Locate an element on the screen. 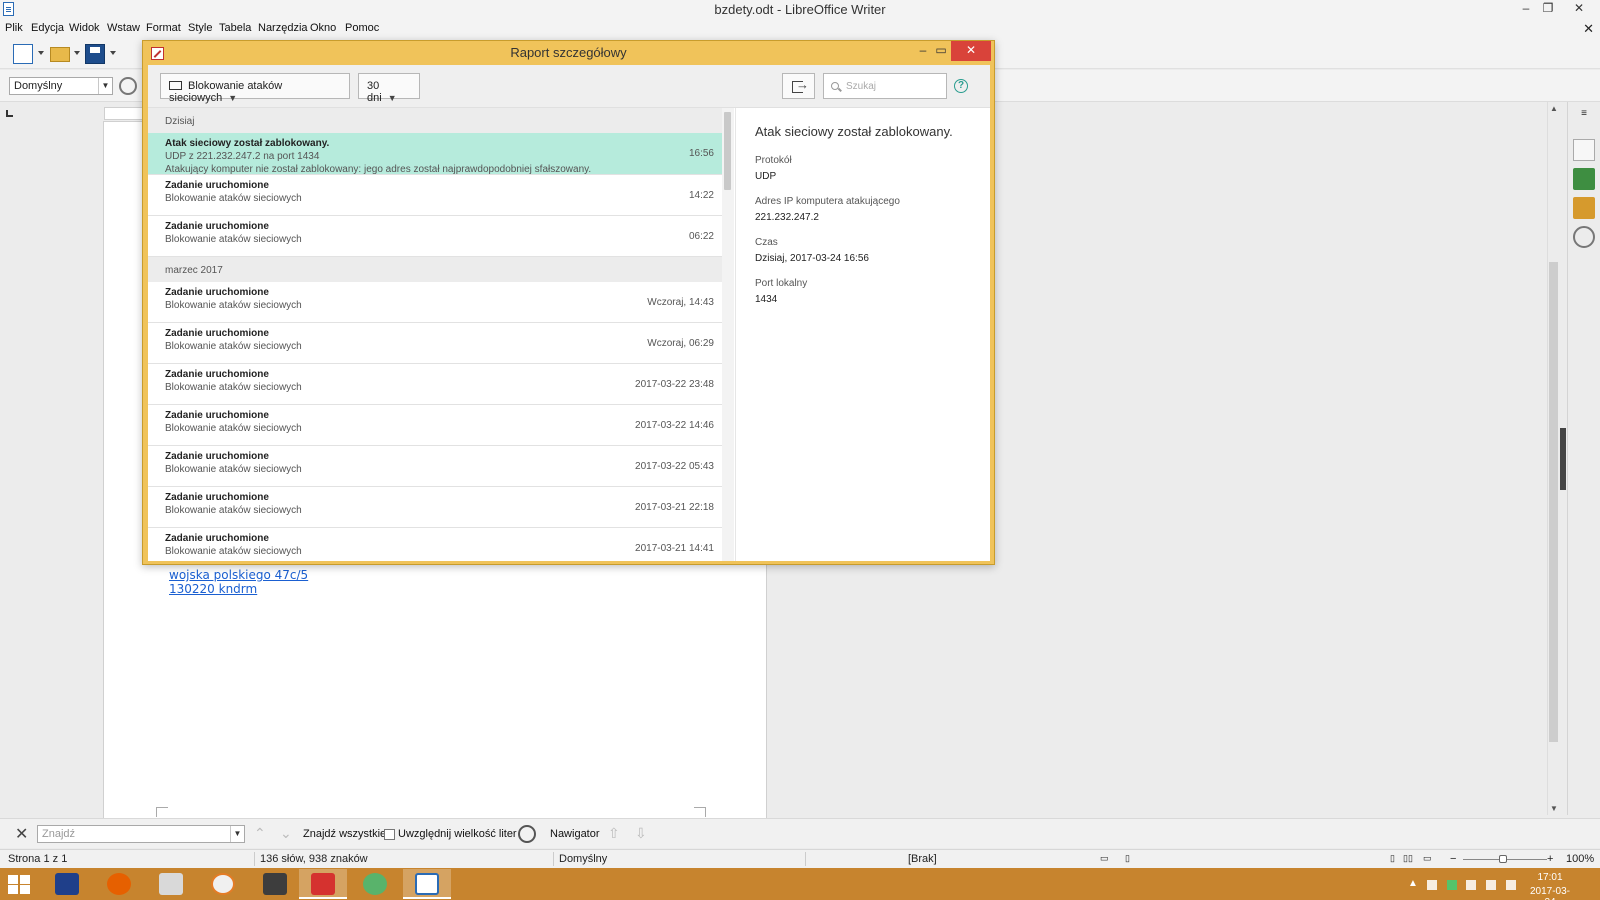 The width and height of the screenshot is (1600, 900). taskbar-app-firefox is located at coordinates (119, 884).